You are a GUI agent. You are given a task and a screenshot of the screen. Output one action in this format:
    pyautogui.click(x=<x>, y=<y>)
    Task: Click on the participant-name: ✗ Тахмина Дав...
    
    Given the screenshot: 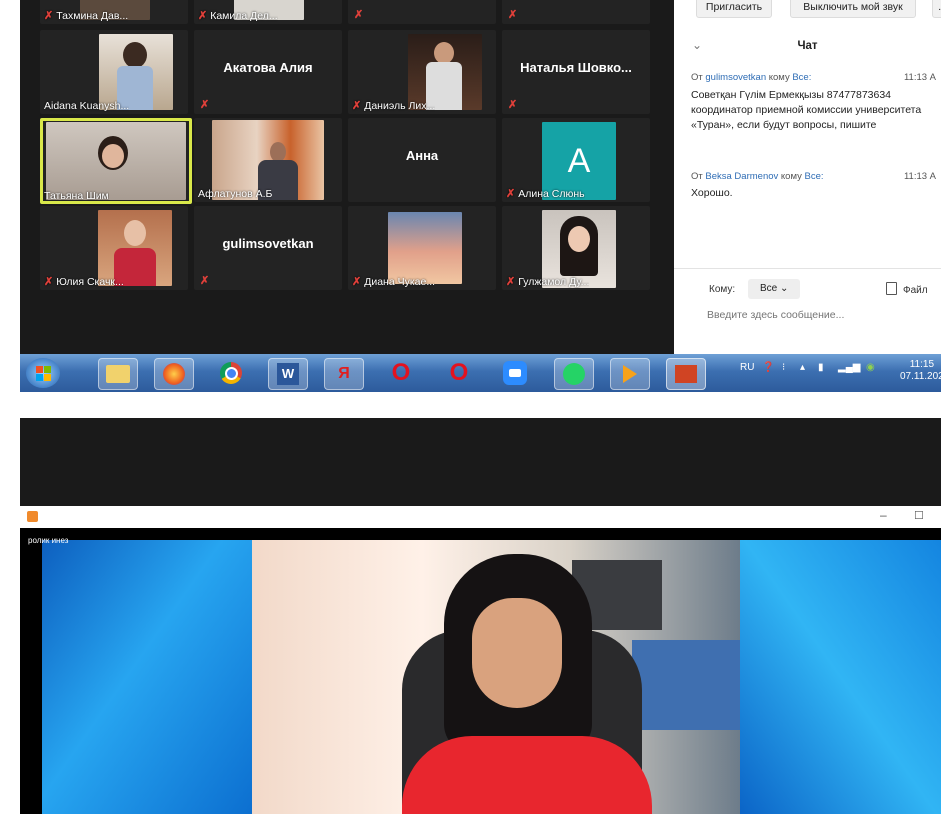 What is the action you would take?
    pyautogui.click(x=86, y=16)
    